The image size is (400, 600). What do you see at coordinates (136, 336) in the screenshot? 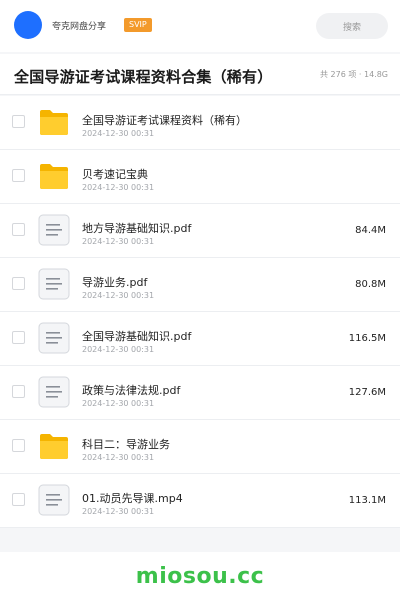
I see `file-name: 全国导游基础知识.pdf` at bounding box center [136, 336].